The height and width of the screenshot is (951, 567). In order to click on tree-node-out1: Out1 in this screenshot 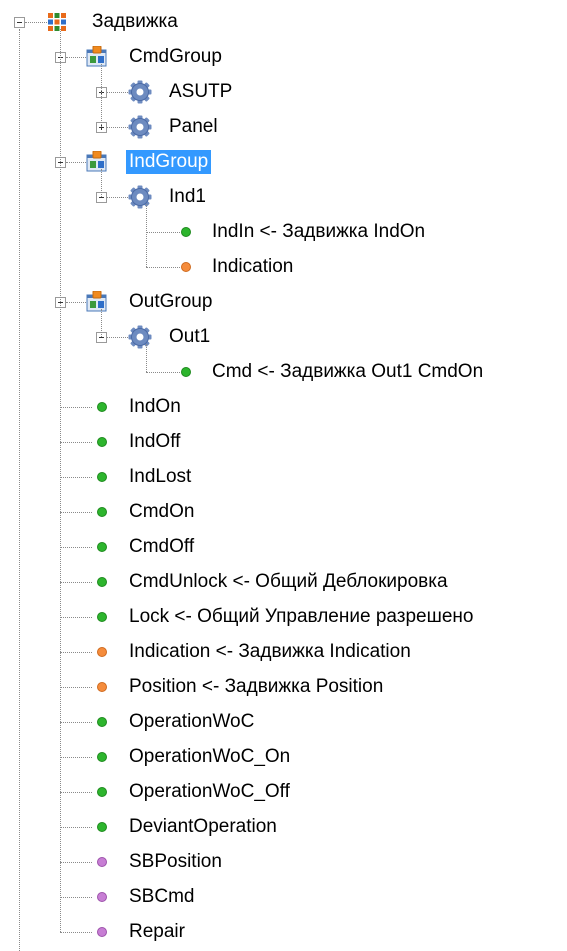, I will do `click(189, 337)`.